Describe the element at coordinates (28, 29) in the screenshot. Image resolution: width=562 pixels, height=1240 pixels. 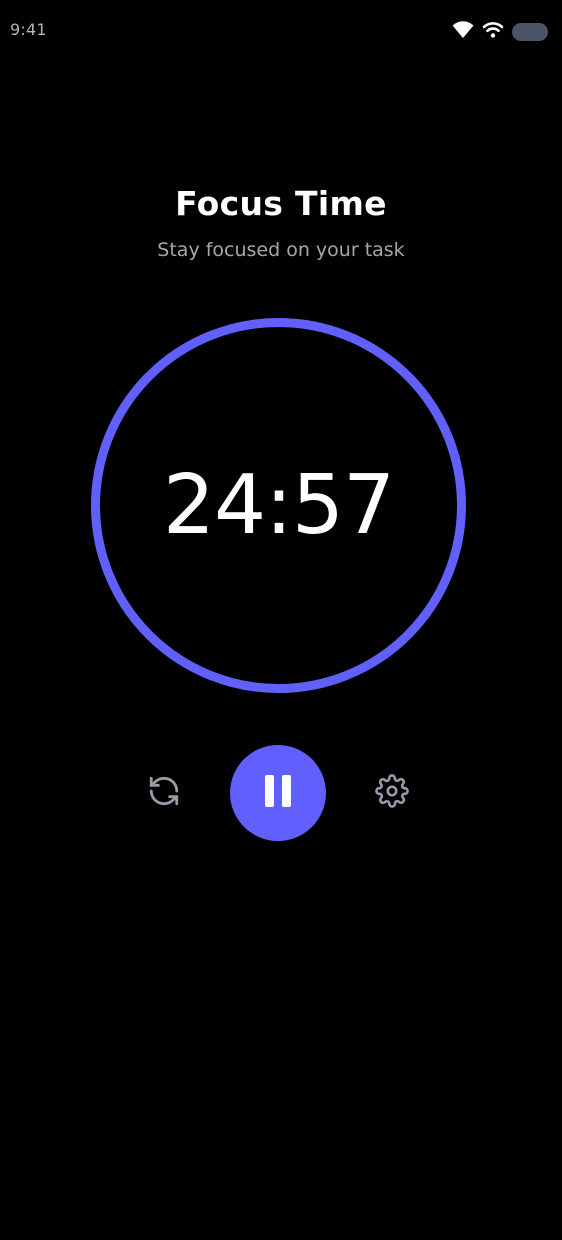
I see `status-time: 9:41` at that location.